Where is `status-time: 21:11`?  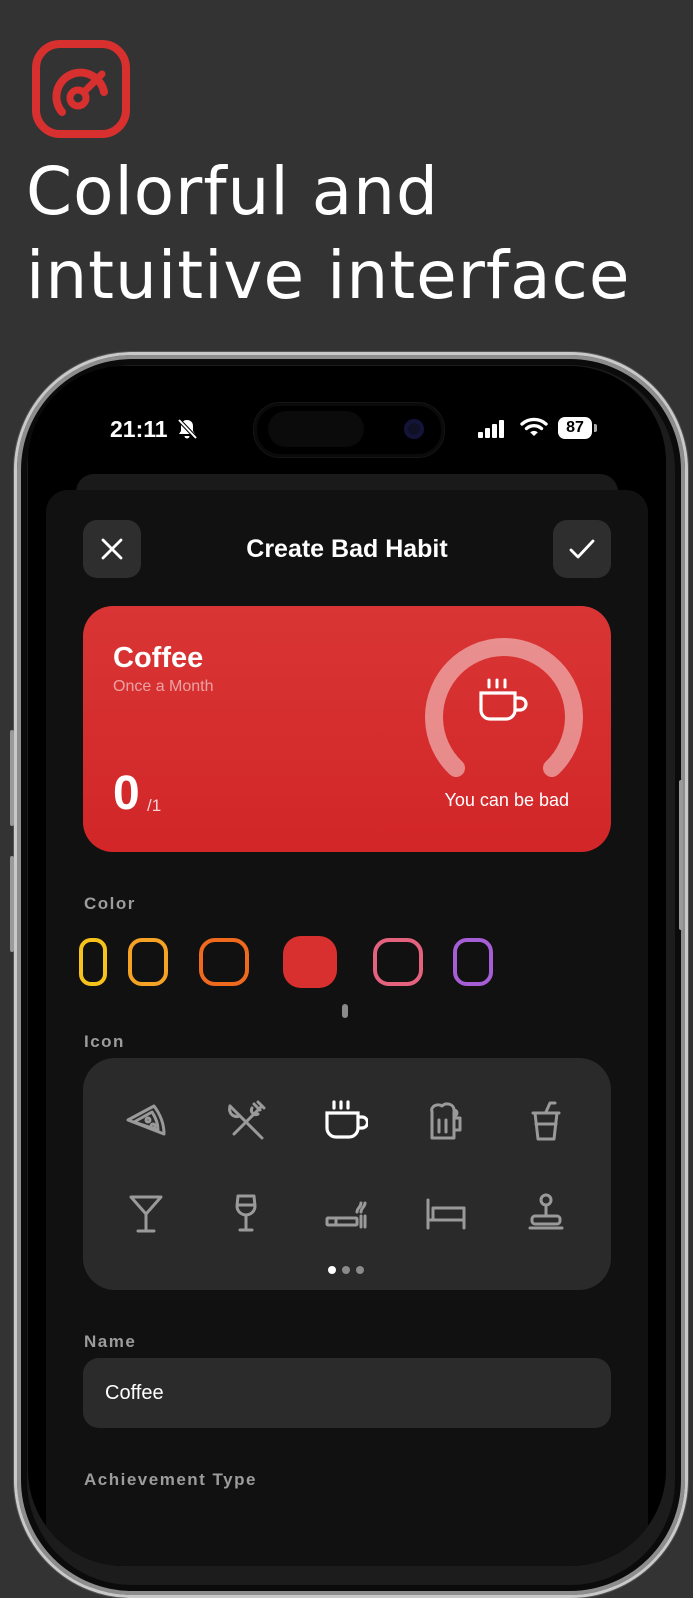
status-time: 21:11 is located at coordinates (139, 429).